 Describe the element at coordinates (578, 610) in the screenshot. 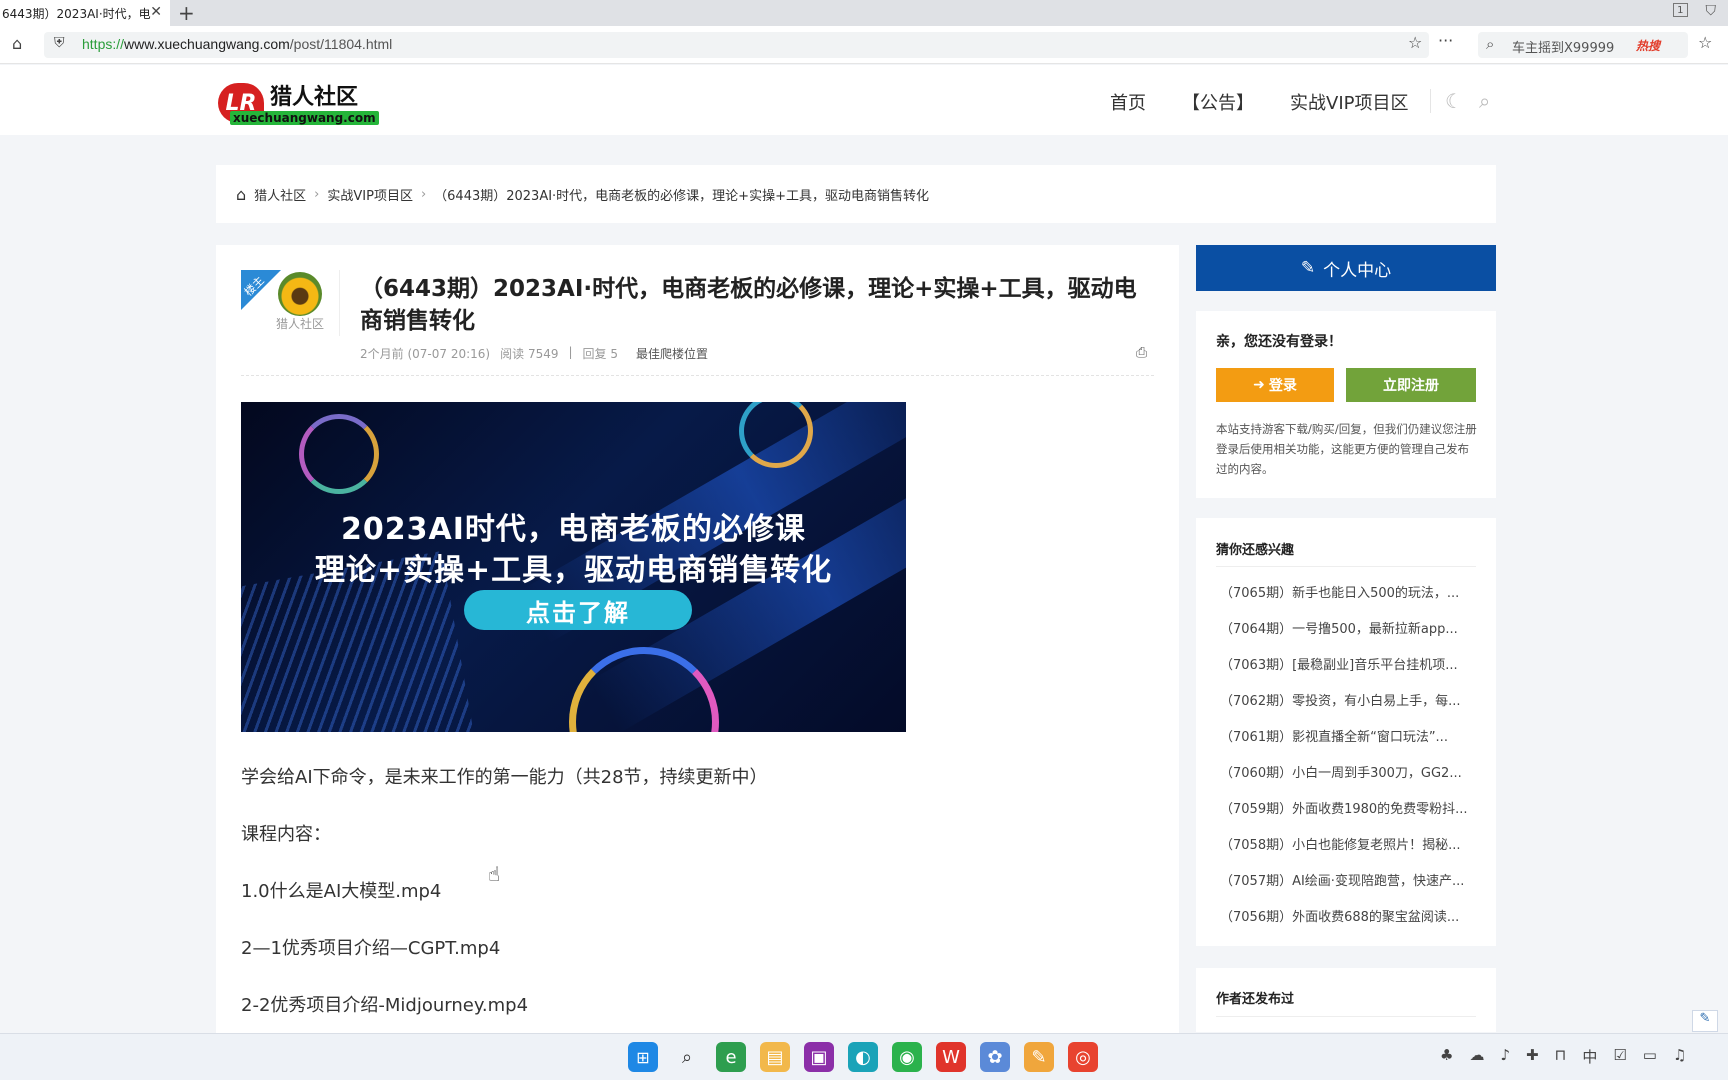

I see `banner-learn-more-button: 点击了解` at that location.